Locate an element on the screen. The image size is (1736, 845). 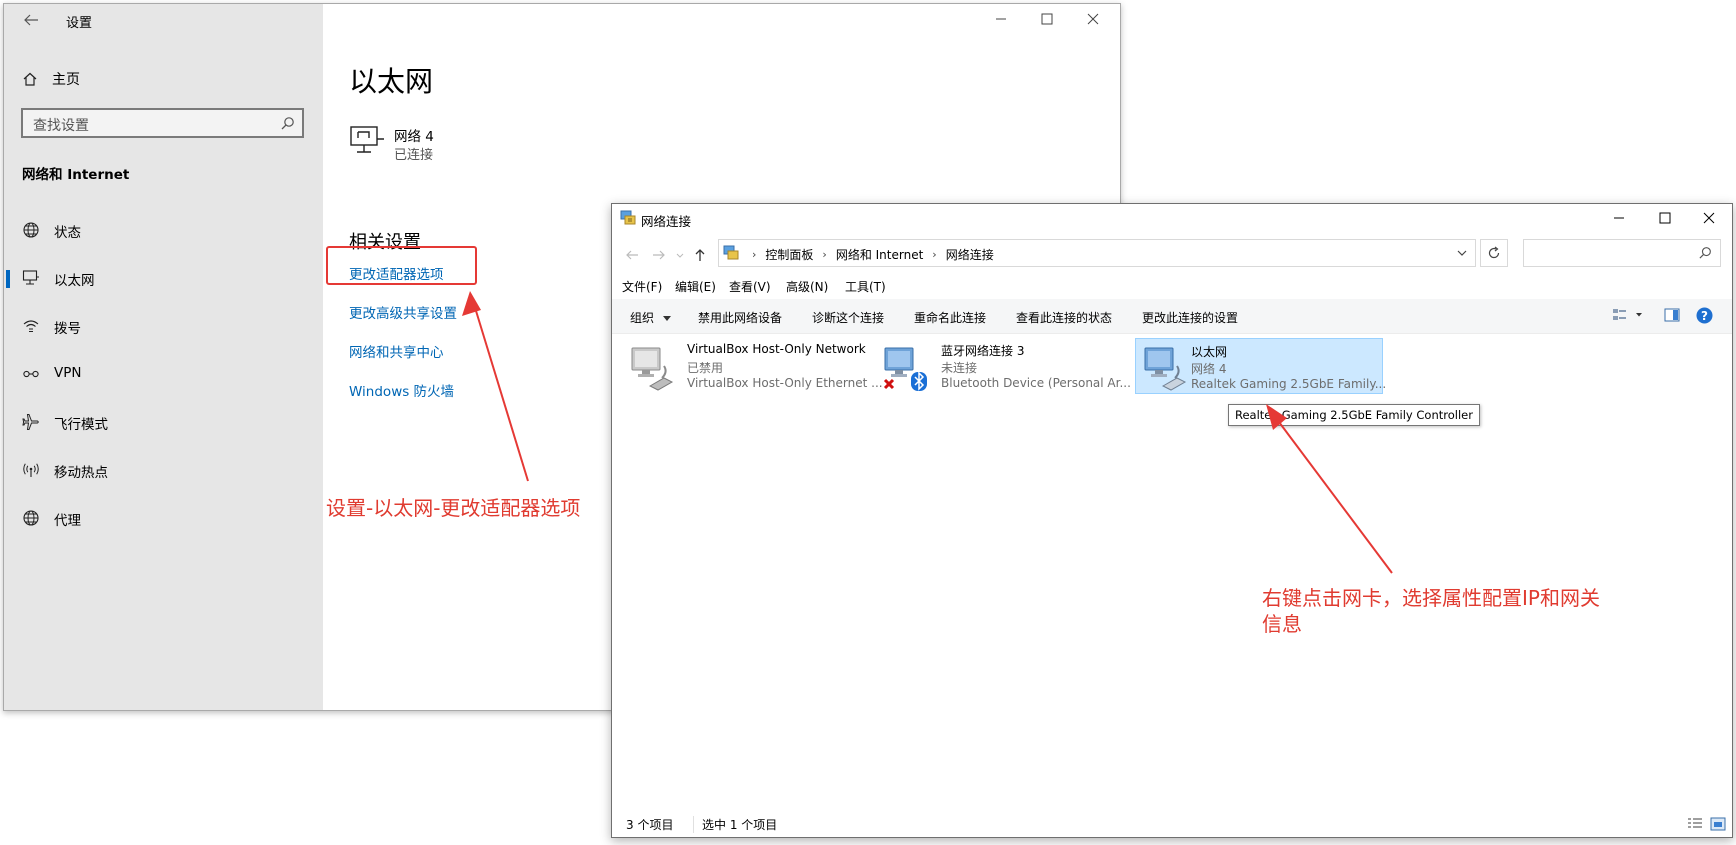
help-button: ? is located at coordinates (1704, 315).